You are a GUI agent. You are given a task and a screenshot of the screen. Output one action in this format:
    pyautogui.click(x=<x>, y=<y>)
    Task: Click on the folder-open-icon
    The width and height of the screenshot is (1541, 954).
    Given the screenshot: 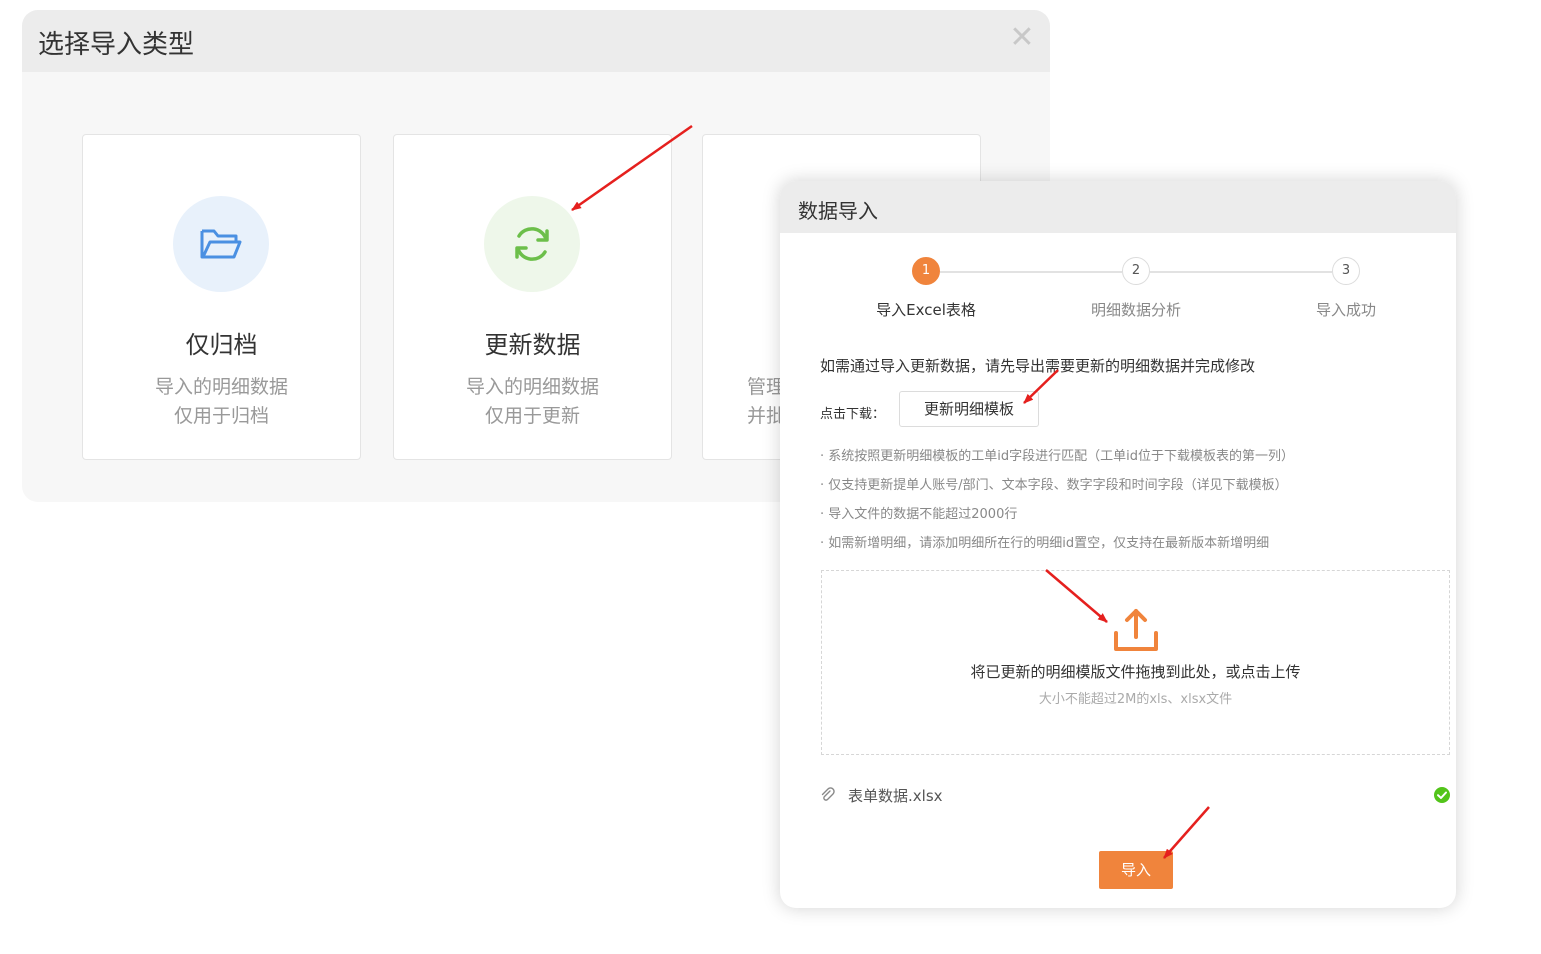 What is the action you would take?
    pyautogui.click(x=221, y=244)
    